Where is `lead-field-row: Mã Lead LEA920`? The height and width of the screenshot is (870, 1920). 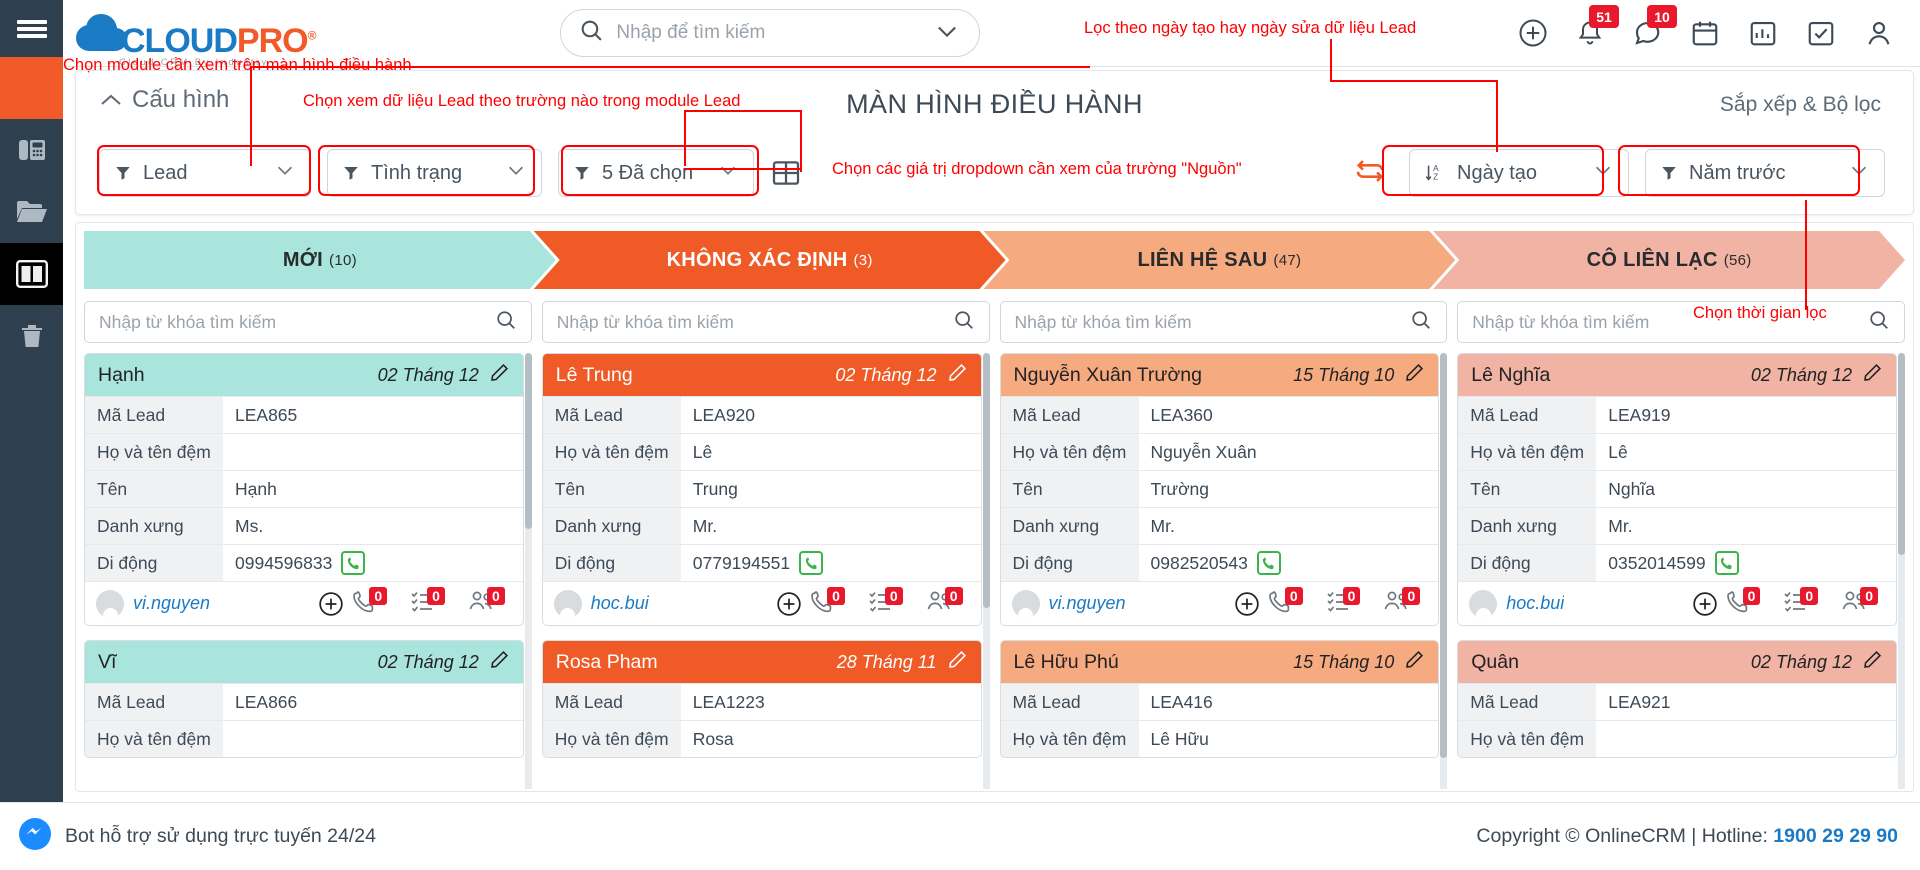
lead-field-row: Mã Lead LEA920 is located at coordinates (761, 414).